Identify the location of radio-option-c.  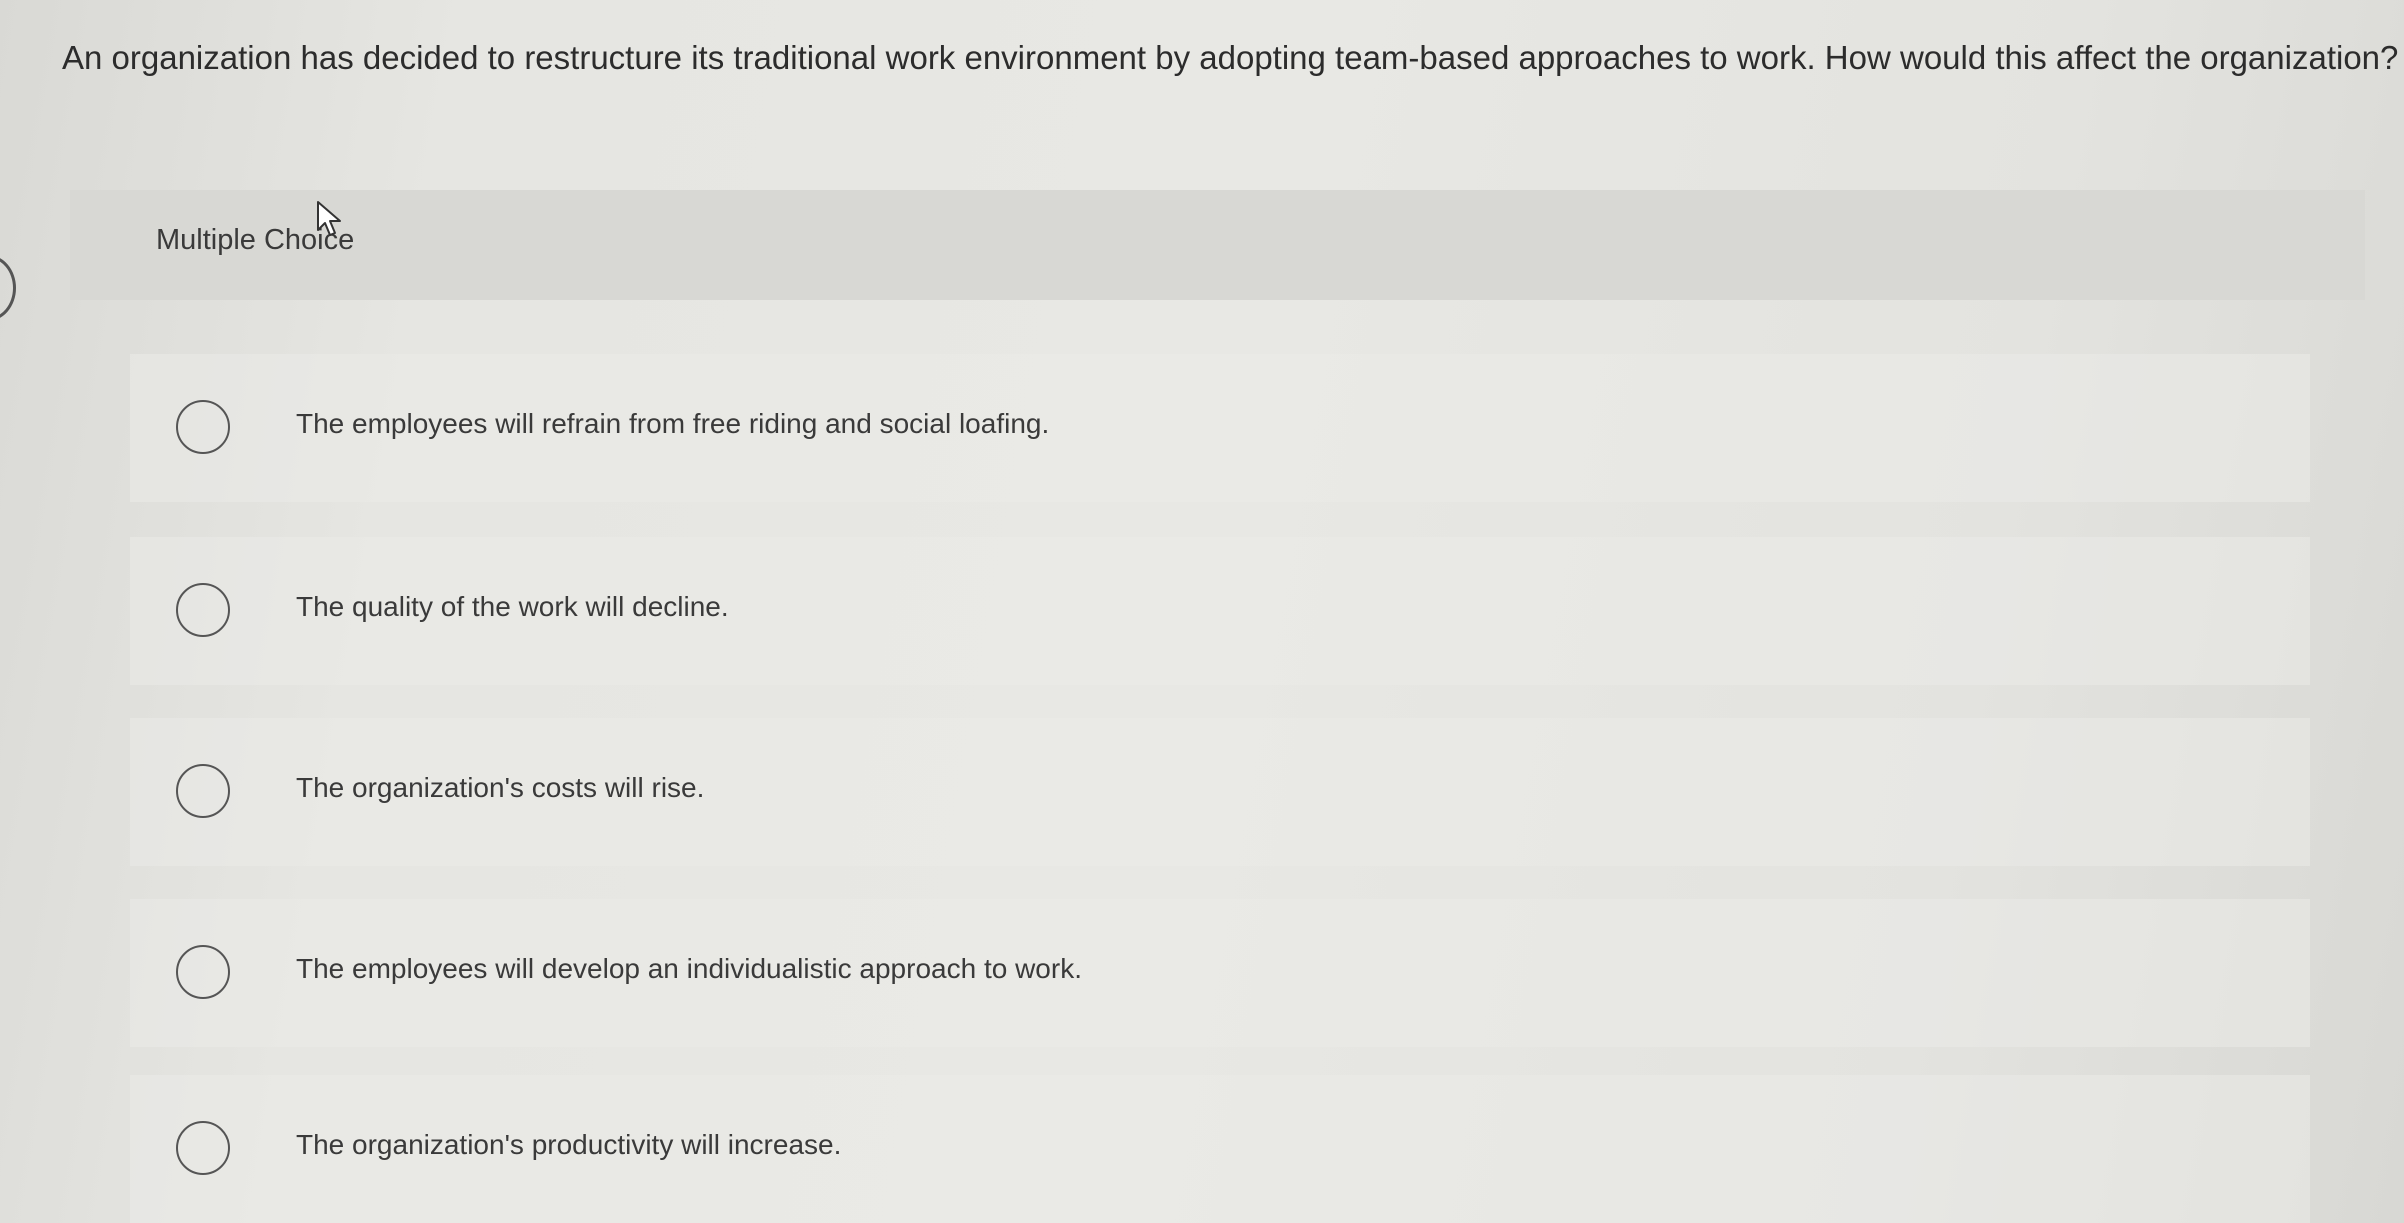
(203, 791).